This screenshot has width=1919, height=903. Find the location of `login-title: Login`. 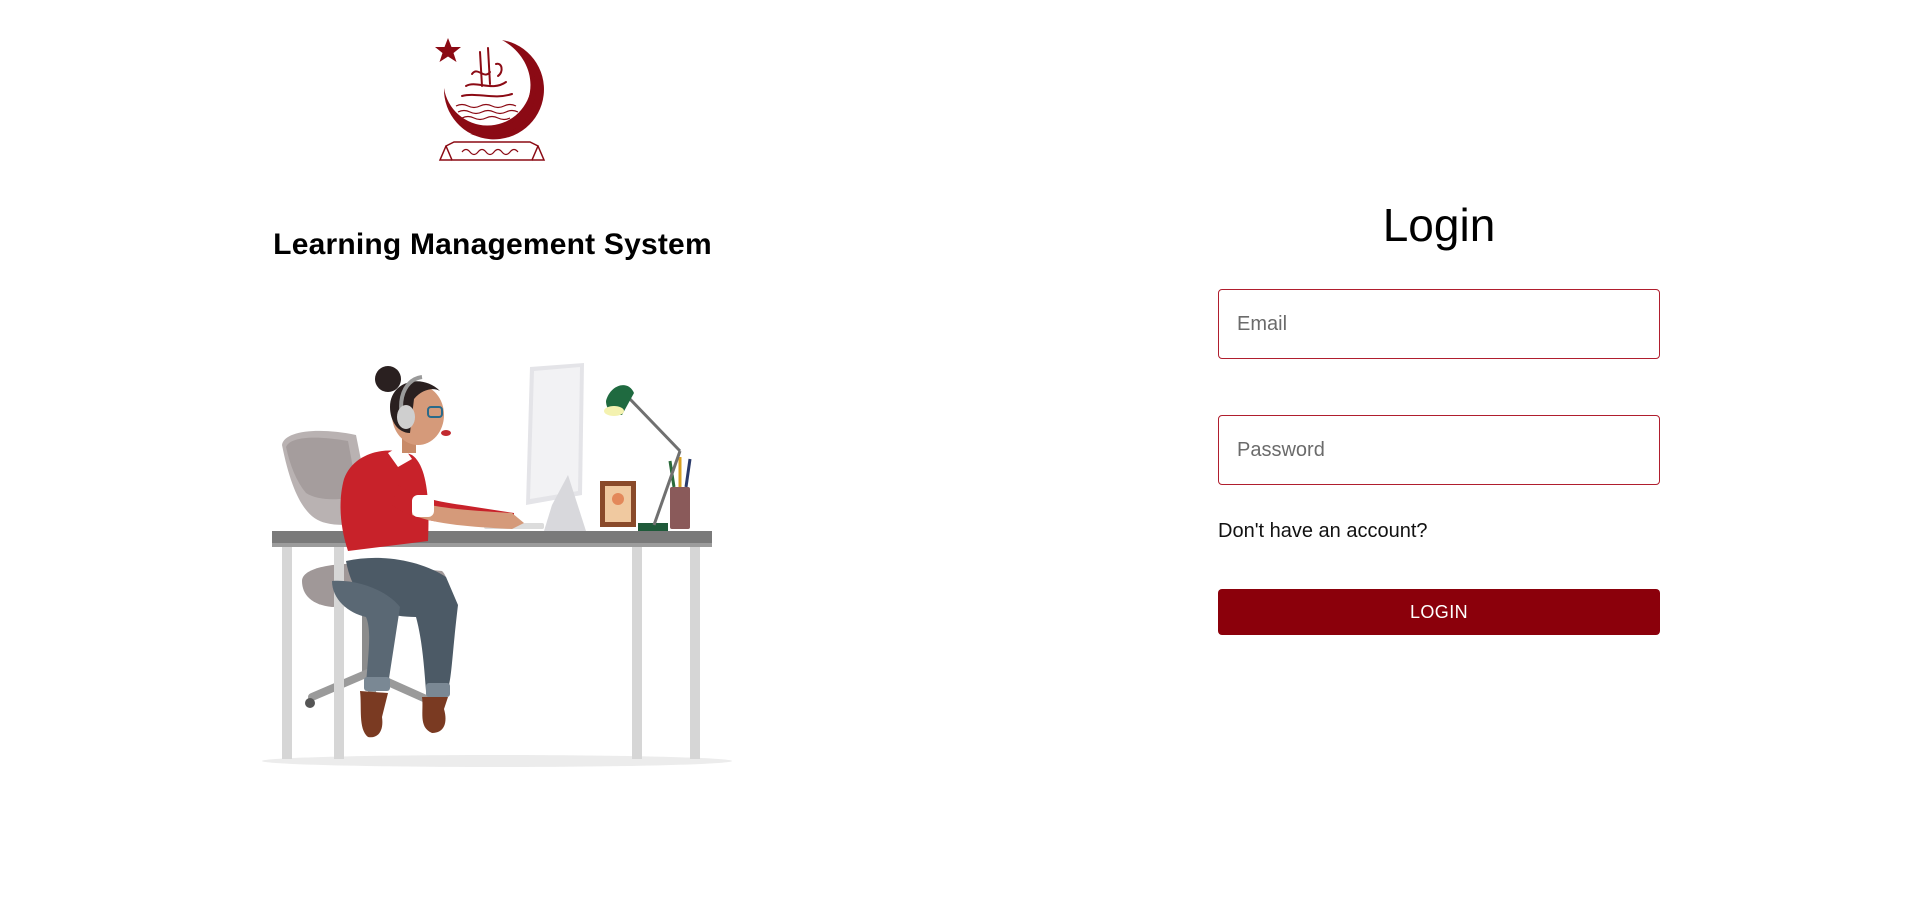

login-title: Login is located at coordinates (1439, 225).